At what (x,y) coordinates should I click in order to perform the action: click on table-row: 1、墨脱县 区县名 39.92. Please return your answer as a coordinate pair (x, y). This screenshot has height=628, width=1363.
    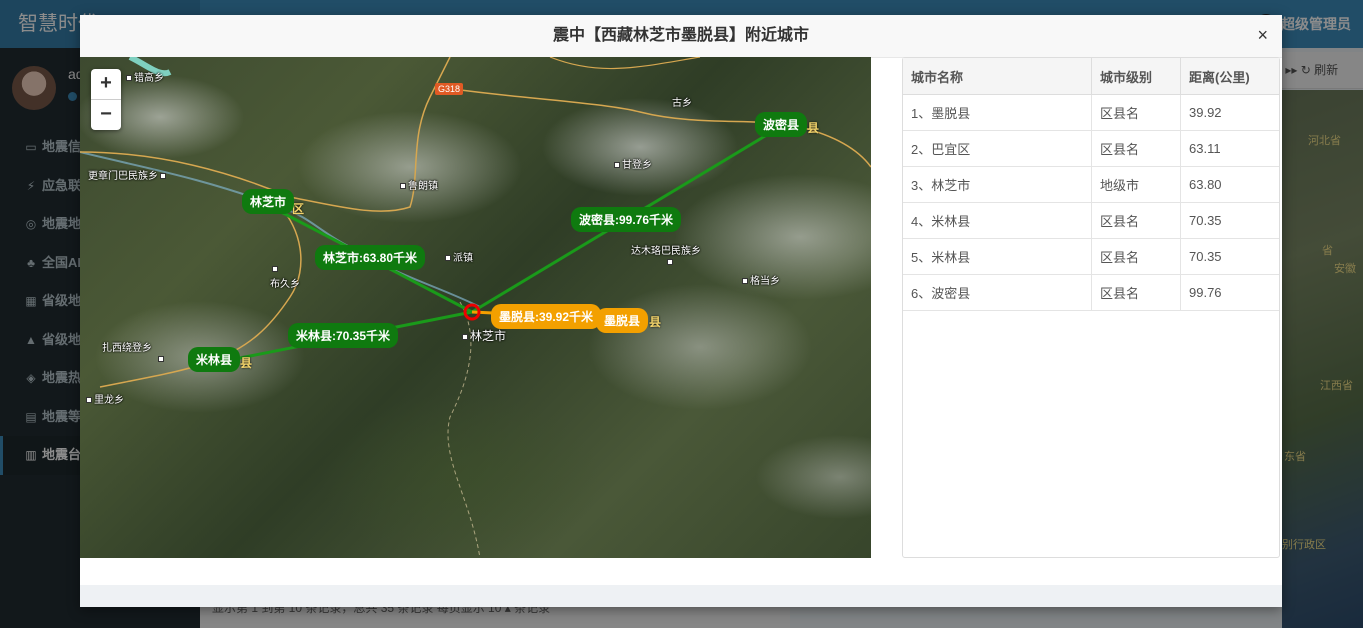
    Looking at the image, I should click on (1091, 112).